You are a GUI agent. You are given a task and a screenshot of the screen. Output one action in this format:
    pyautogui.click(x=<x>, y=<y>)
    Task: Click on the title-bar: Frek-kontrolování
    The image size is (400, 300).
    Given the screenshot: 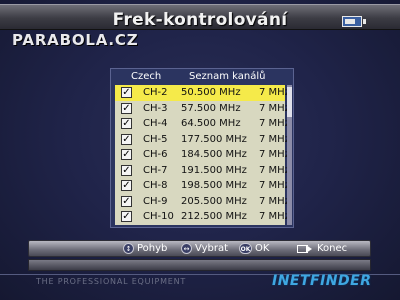 What is the action you would take?
    pyautogui.click(x=200, y=17)
    